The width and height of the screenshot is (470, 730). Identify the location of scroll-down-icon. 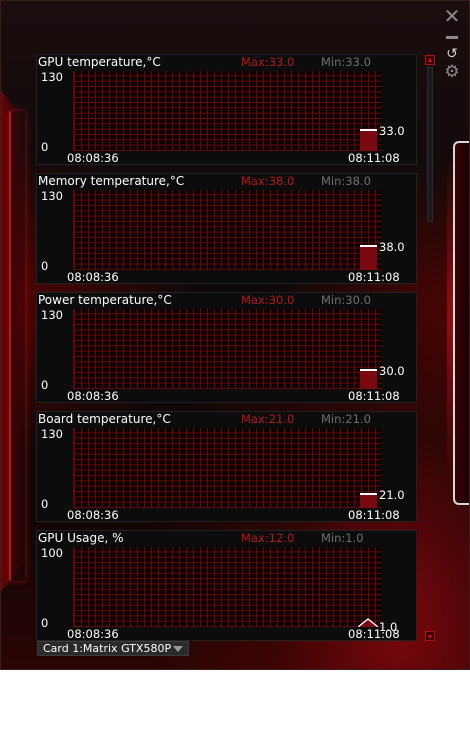
(430, 636).